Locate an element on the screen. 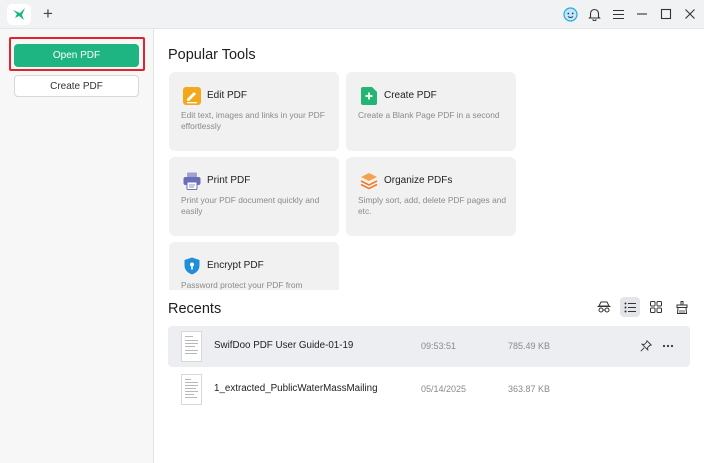 Image resolution: width=704 pixels, height=463 pixels. pin-icon is located at coordinates (646, 346).